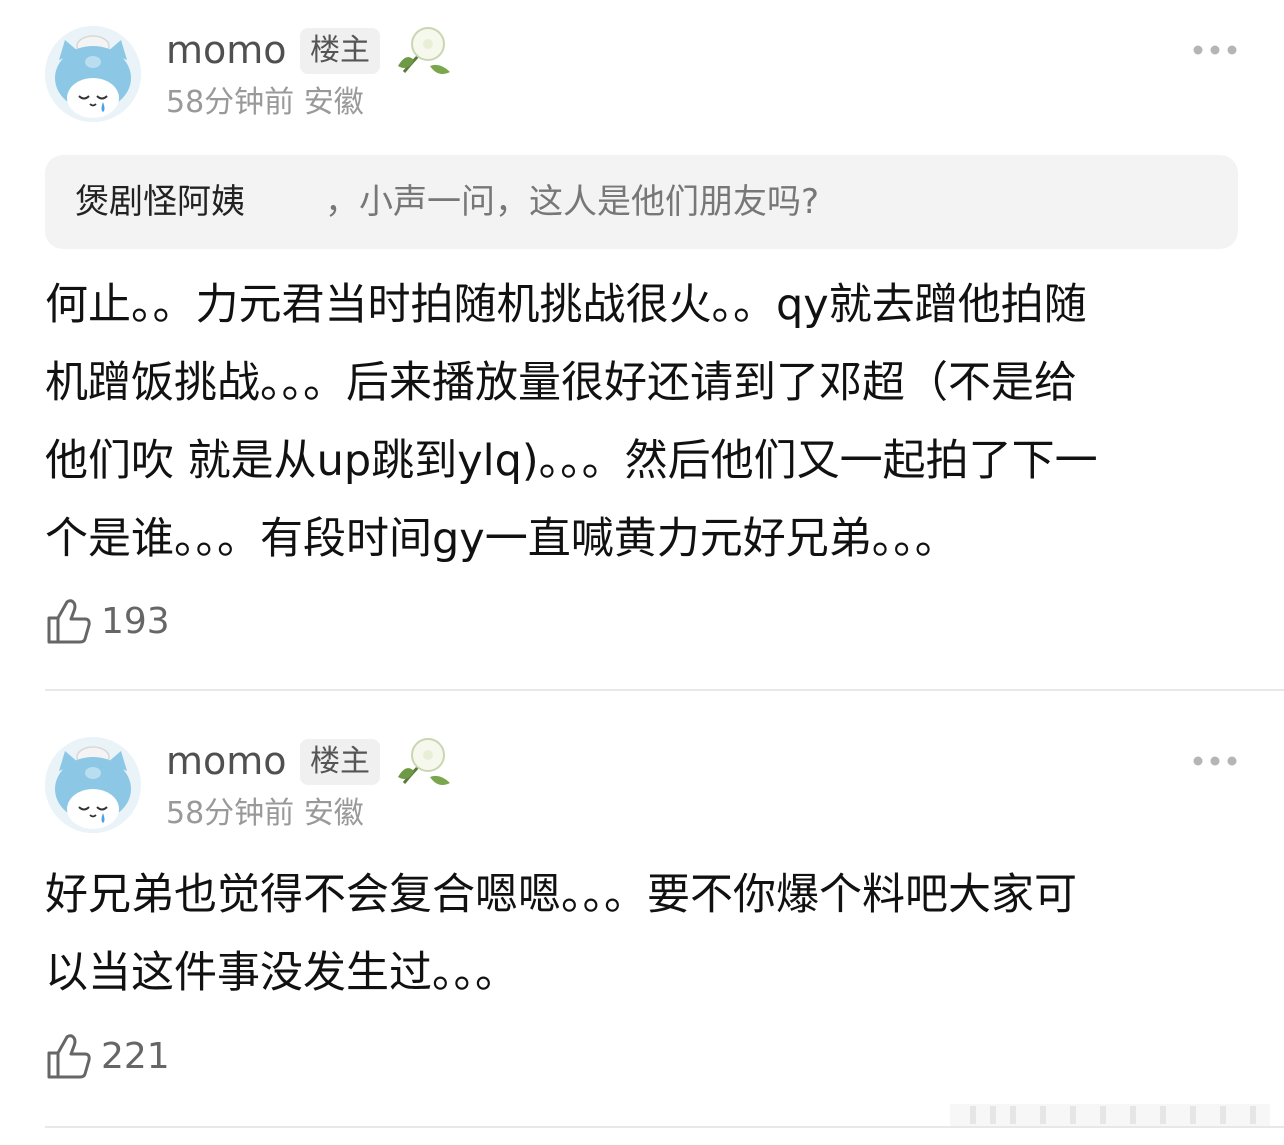 The image size is (1284, 1145). I want to click on comment-line: 他们吹 就是从up跳到ylq)。。。然后他们又一起拍了下一, so click(571, 461).